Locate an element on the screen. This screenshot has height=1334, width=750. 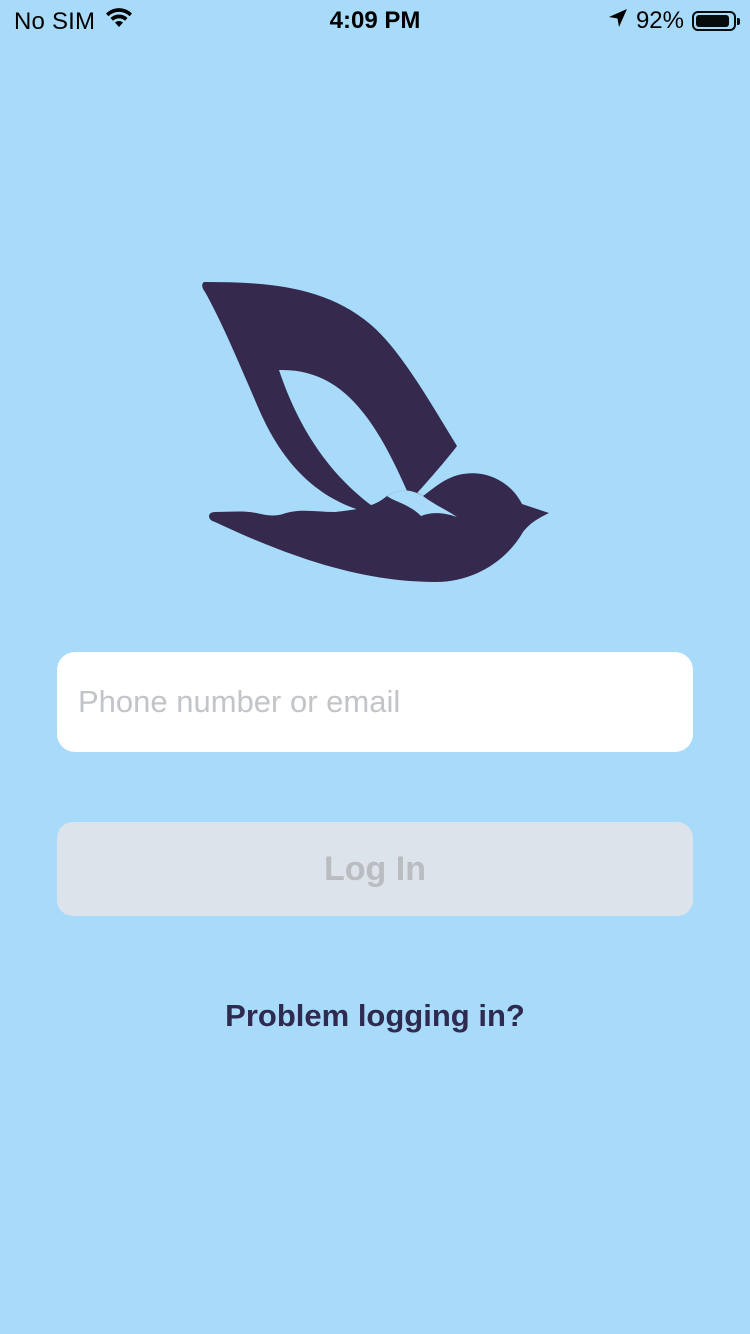
battery-fill is located at coordinates (713, 21).